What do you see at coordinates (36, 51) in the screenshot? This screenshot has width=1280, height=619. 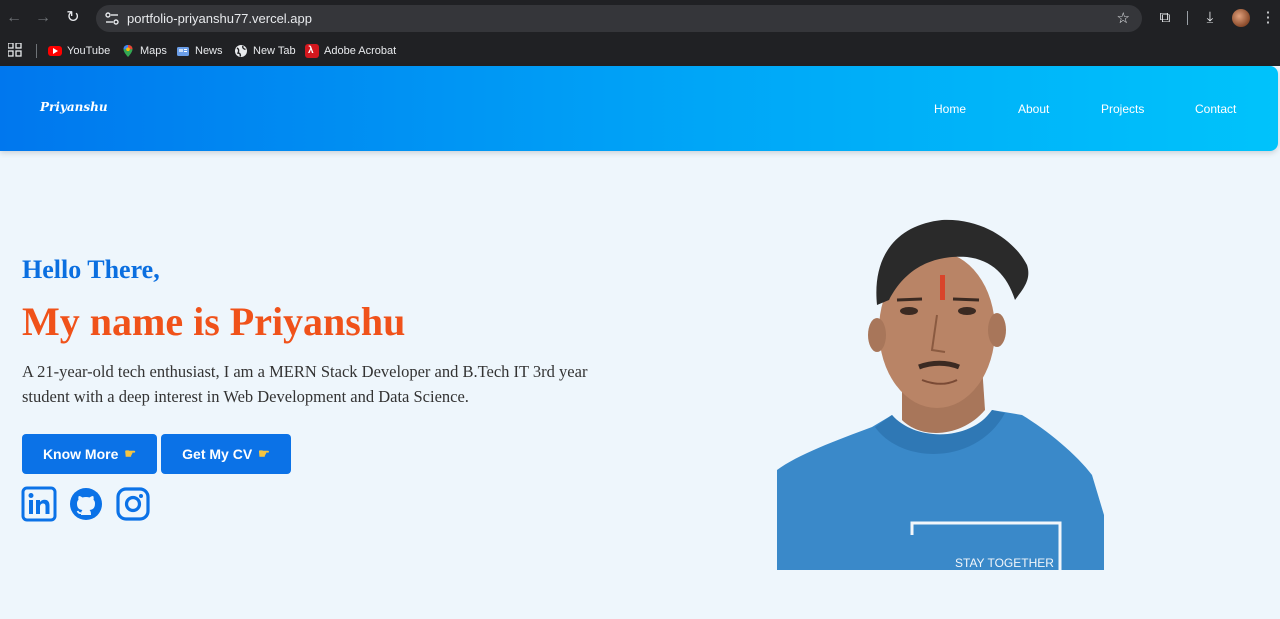 I see `bookmarks-divider` at bounding box center [36, 51].